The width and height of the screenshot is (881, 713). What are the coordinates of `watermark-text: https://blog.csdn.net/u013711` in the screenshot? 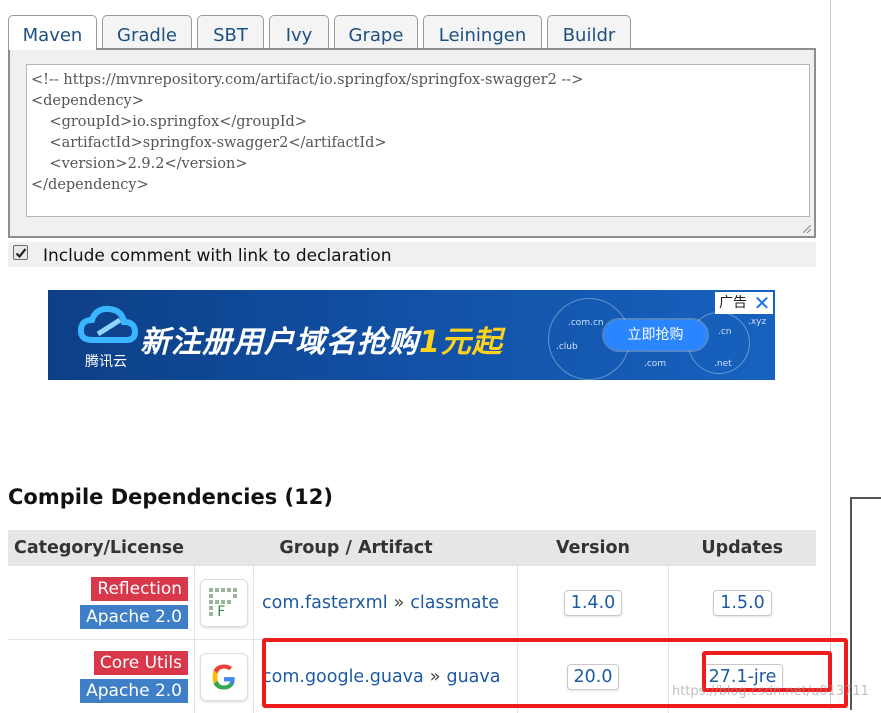 It's located at (770, 691).